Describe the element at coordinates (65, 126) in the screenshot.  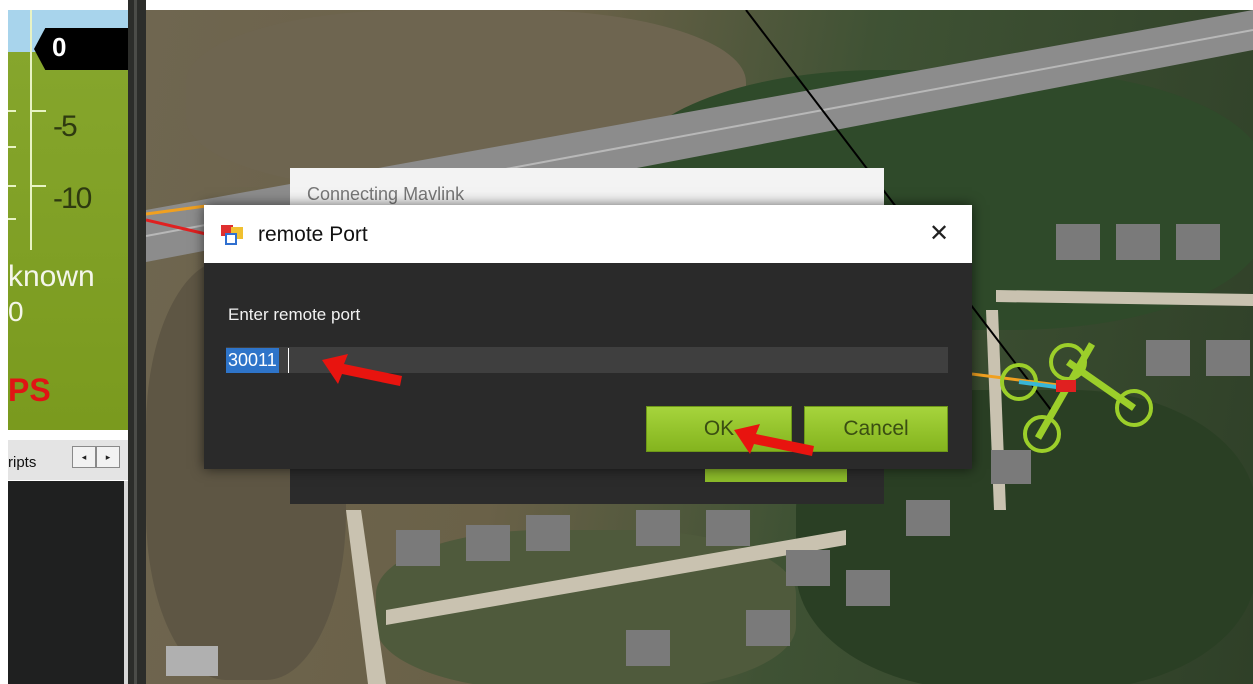
I see `scale-label: -5` at that location.